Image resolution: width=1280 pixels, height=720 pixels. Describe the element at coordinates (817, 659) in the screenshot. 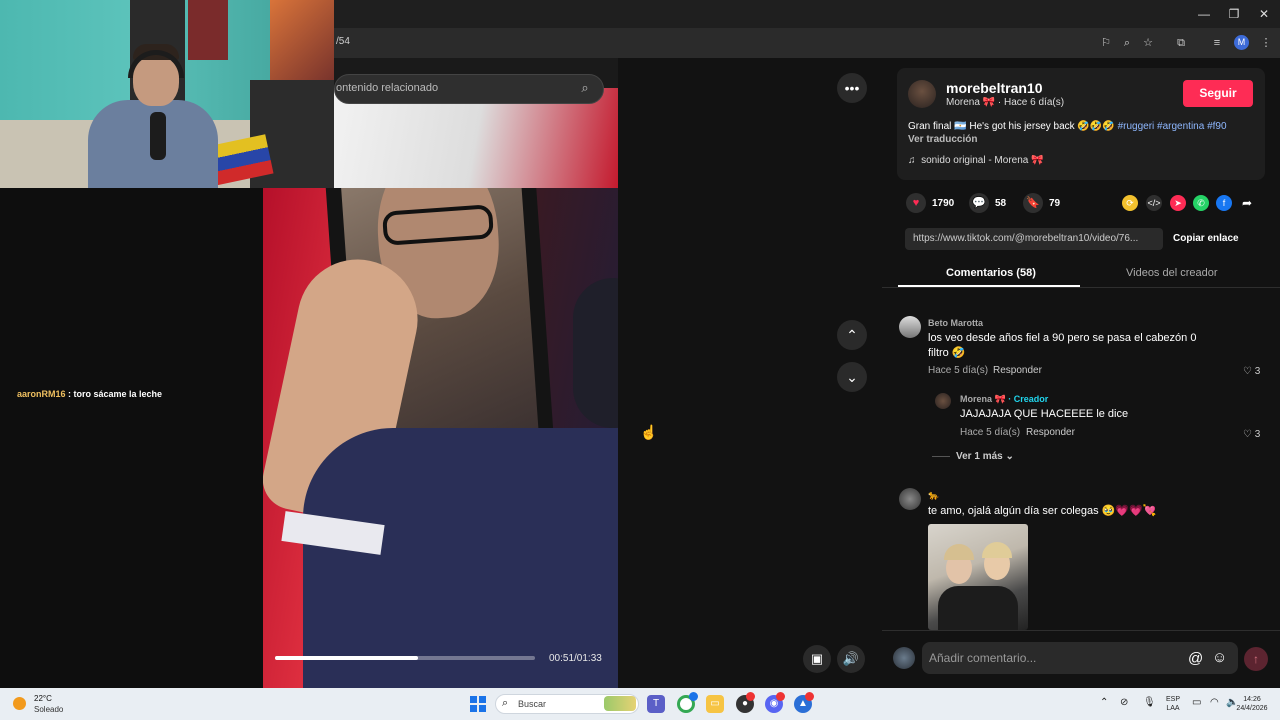

I see `mini-player-icon: ▣` at that location.